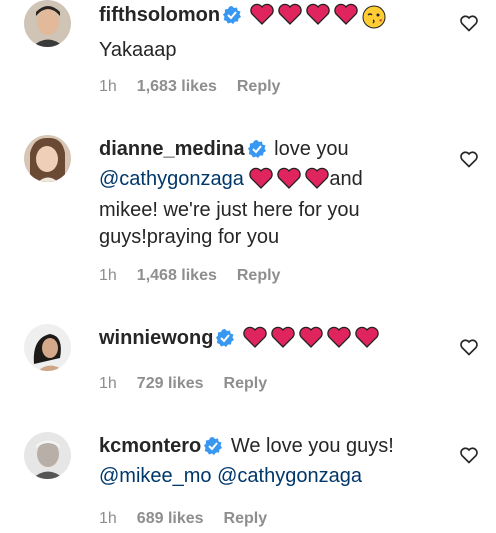  I want to click on mention-link: @mikee_mo, so click(155, 476).